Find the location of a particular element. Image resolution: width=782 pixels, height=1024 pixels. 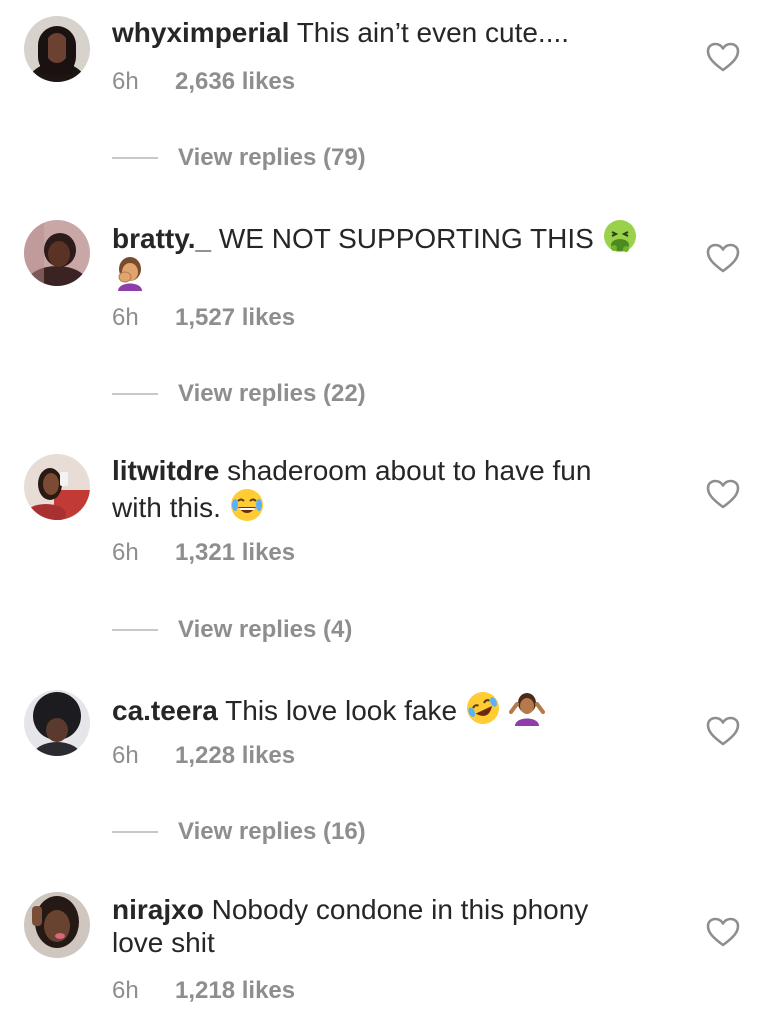

view-replies-button: View replies (79) is located at coordinates (239, 158).